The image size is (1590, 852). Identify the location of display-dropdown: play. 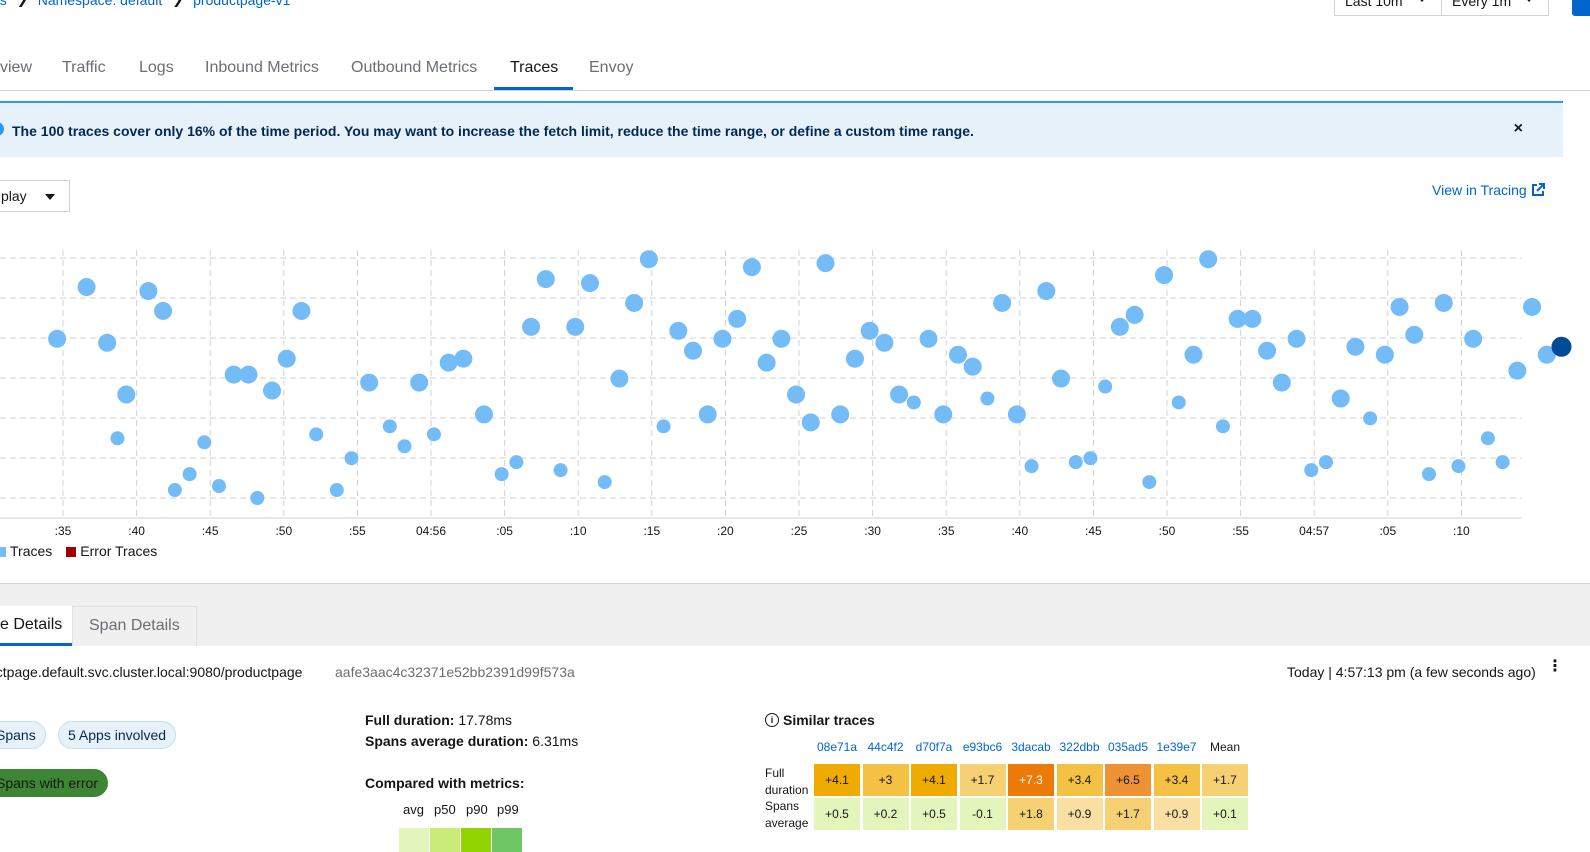
(35, 196).